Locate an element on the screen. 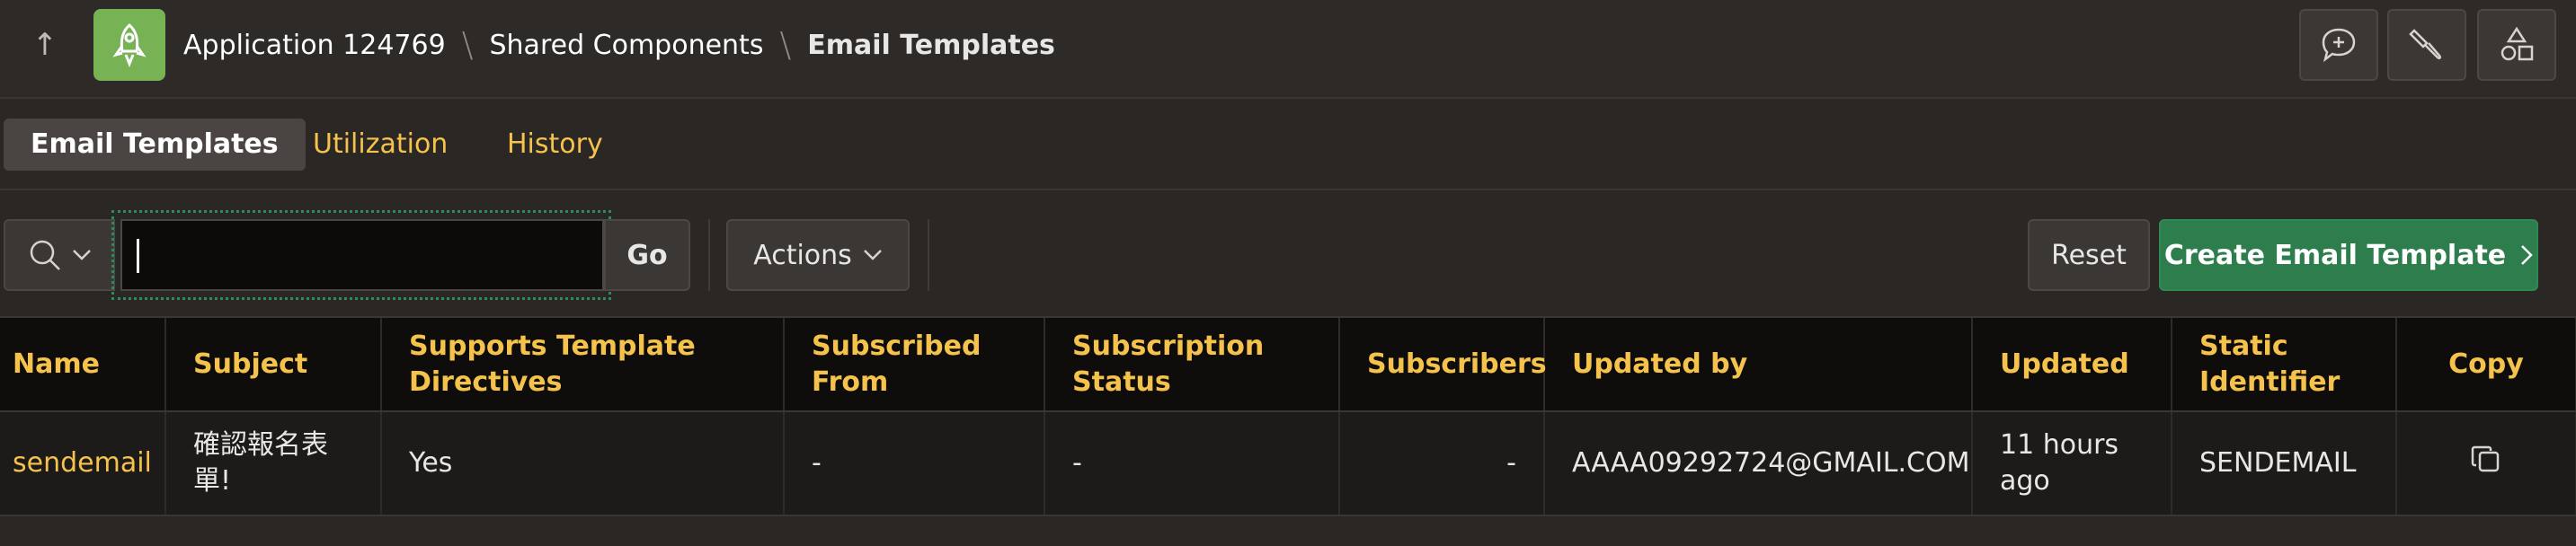 The height and width of the screenshot is (546, 2576). shared-components-button is located at coordinates (2516, 45).